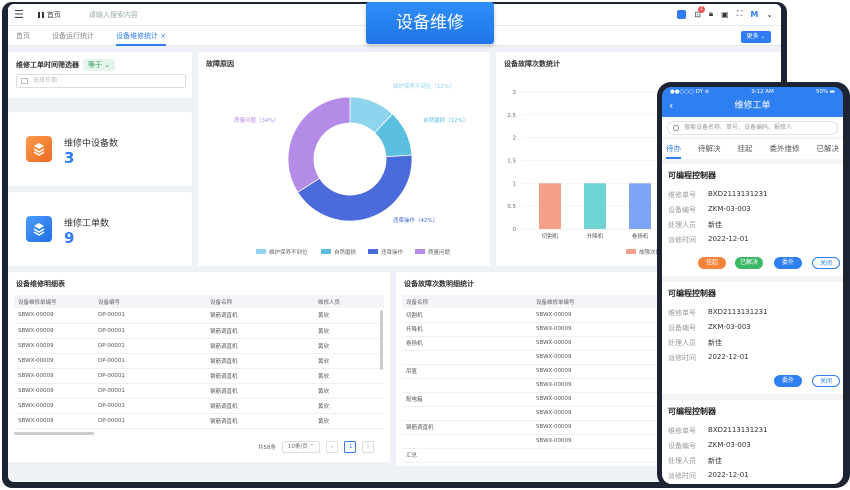 Image resolution: width=850 pixels, height=490 pixels. I want to click on table-row: 配电箱 SBWX-00009, so click(532, 399).